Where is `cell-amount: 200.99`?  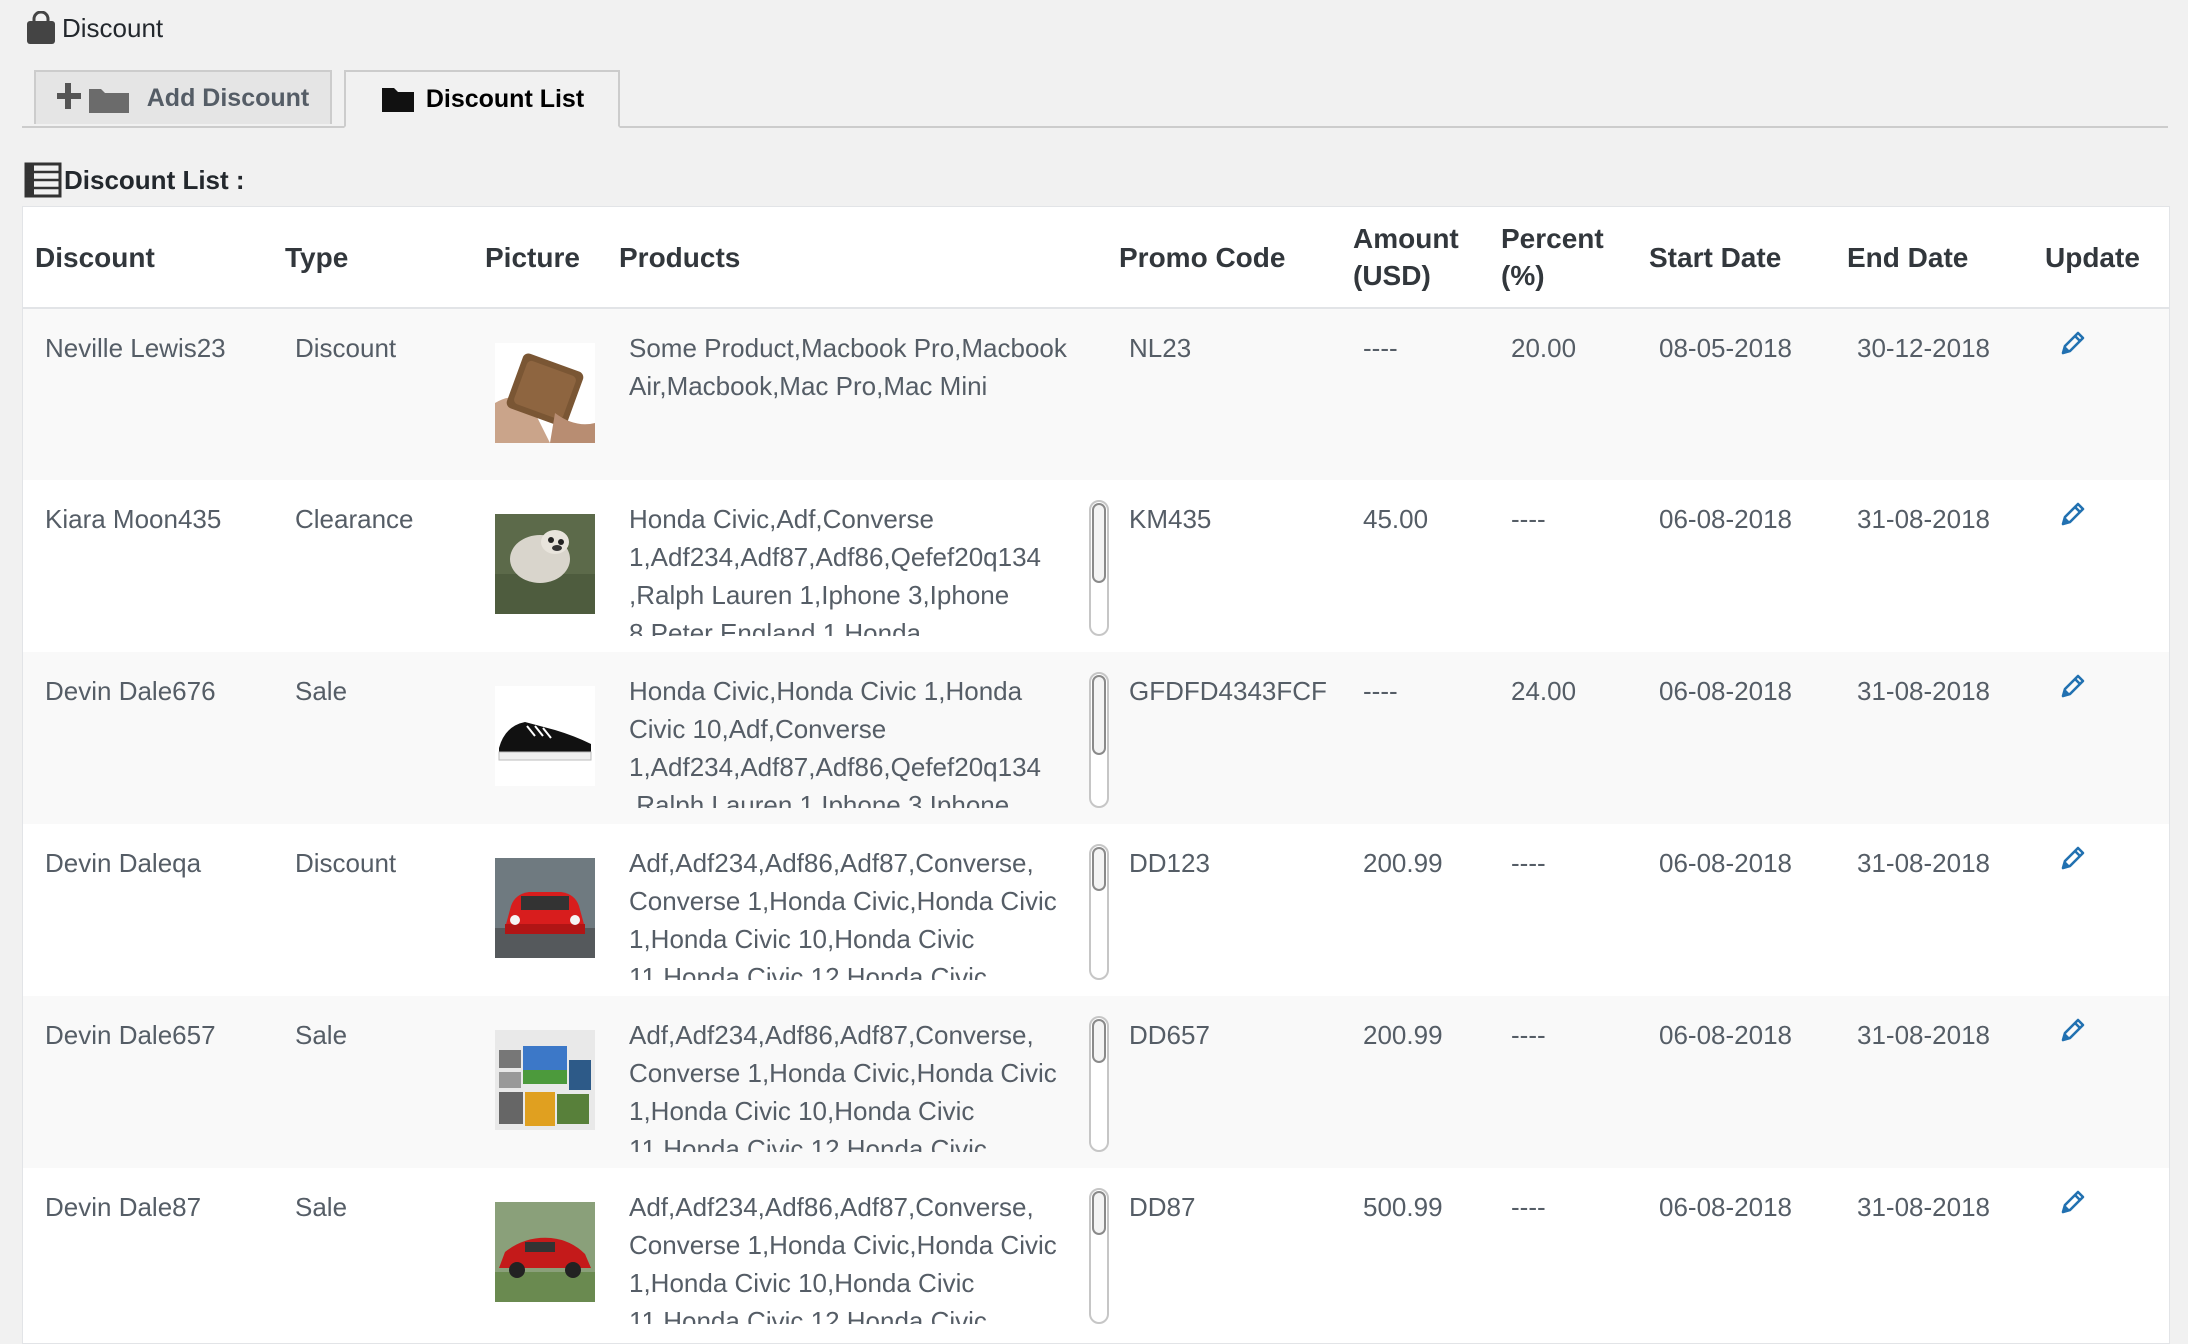 cell-amount: 200.99 is located at coordinates (1403, 863).